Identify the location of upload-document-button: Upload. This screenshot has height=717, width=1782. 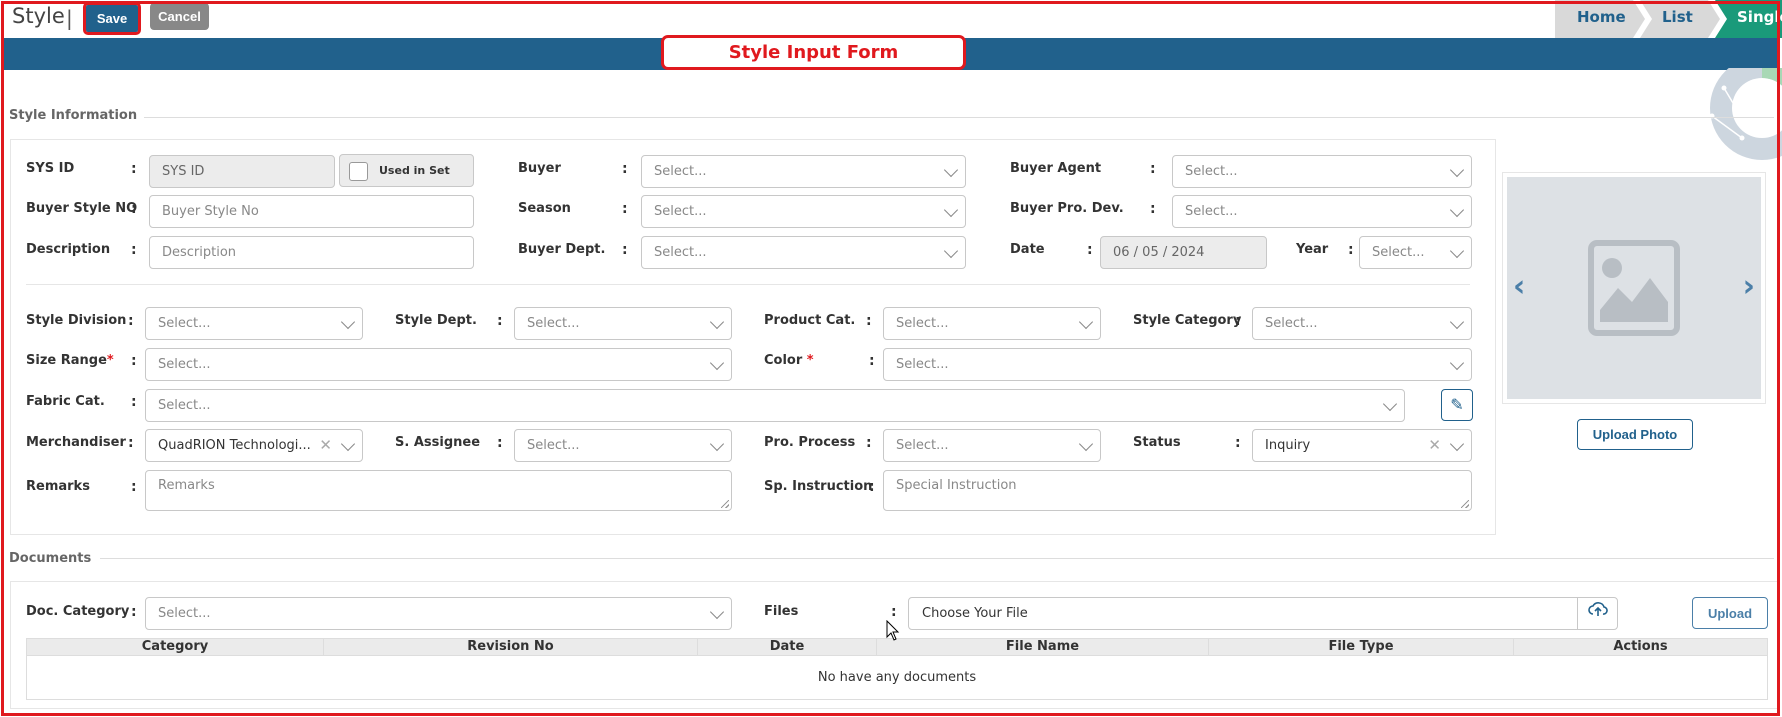
(1730, 613).